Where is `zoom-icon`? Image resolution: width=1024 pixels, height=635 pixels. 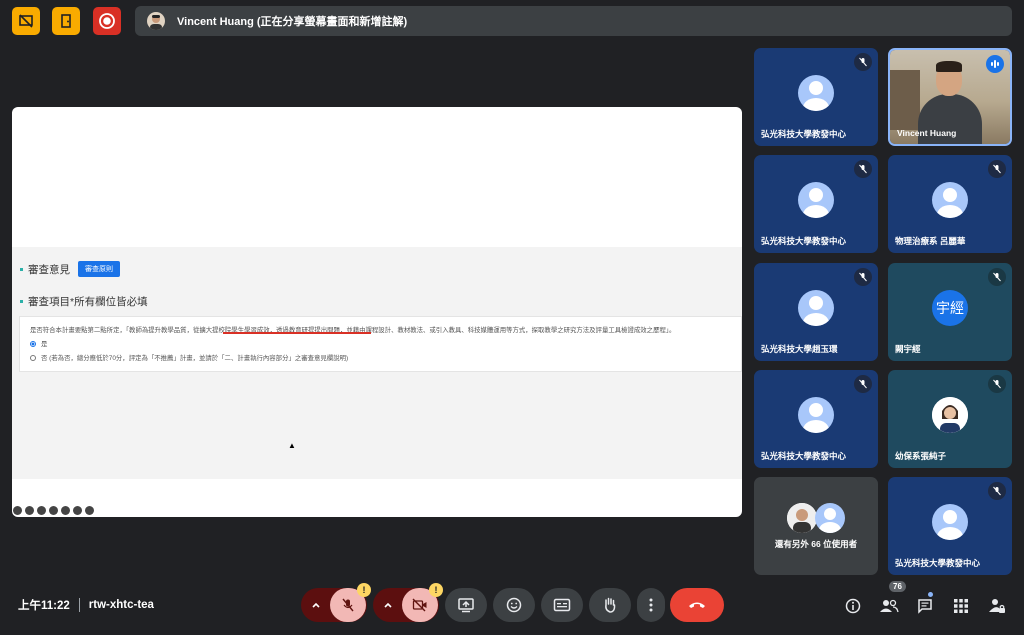
zoom-icon is located at coordinates (41, 510).